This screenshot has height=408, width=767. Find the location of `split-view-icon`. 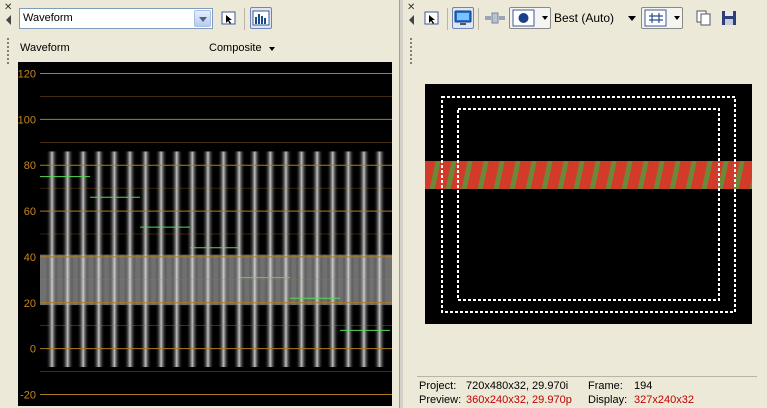

split-view-icon is located at coordinates (530, 18).